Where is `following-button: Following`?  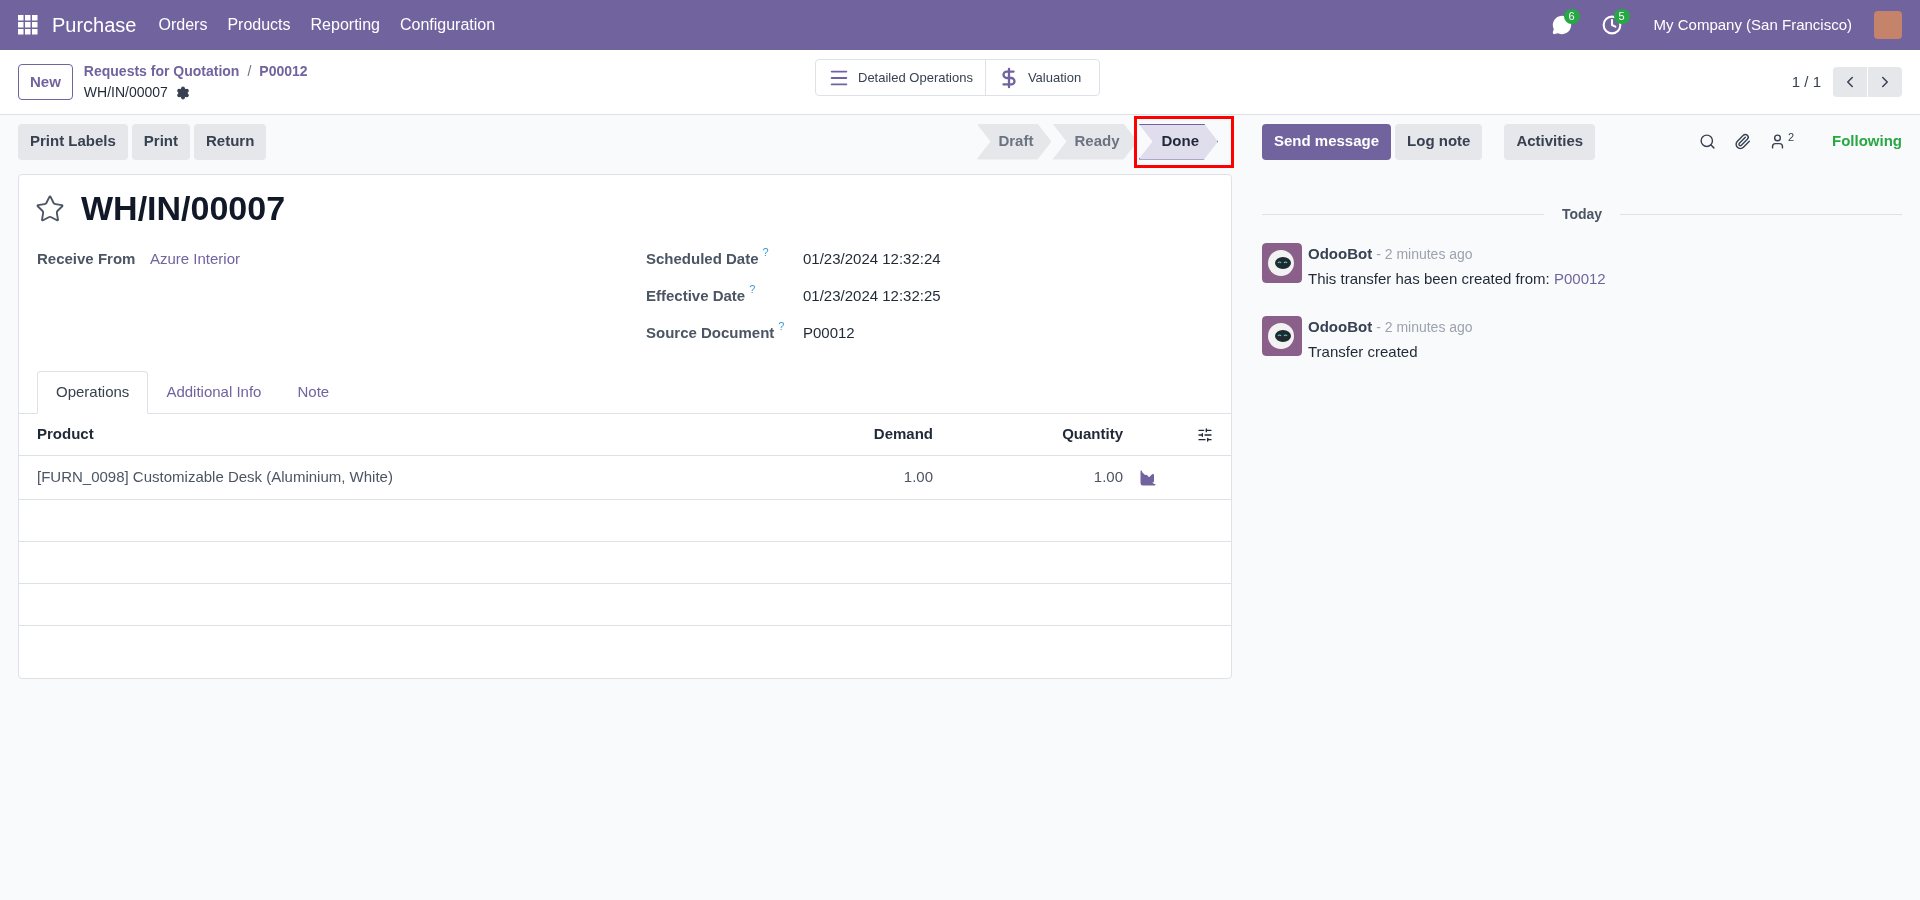 following-button: Following is located at coordinates (1867, 141).